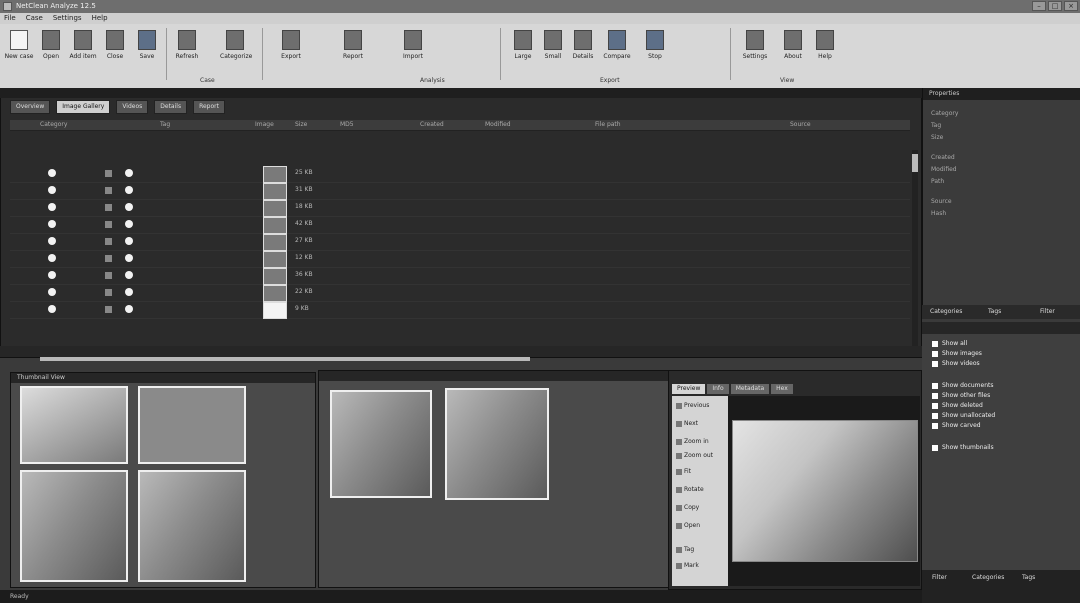 The height and width of the screenshot is (603, 1080). Describe the element at coordinates (957, 405) in the screenshot. I see `filter-option: Show deleted` at that location.